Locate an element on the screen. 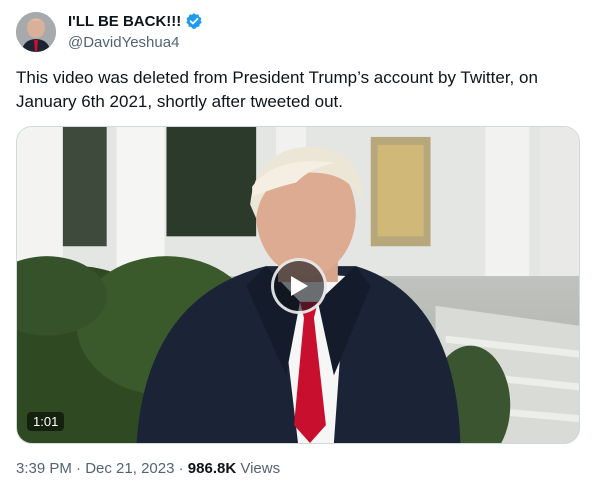 This screenshot has height=497, width=611. author-handle: @DavidYeshua4 is located at coordinates (123, 42).